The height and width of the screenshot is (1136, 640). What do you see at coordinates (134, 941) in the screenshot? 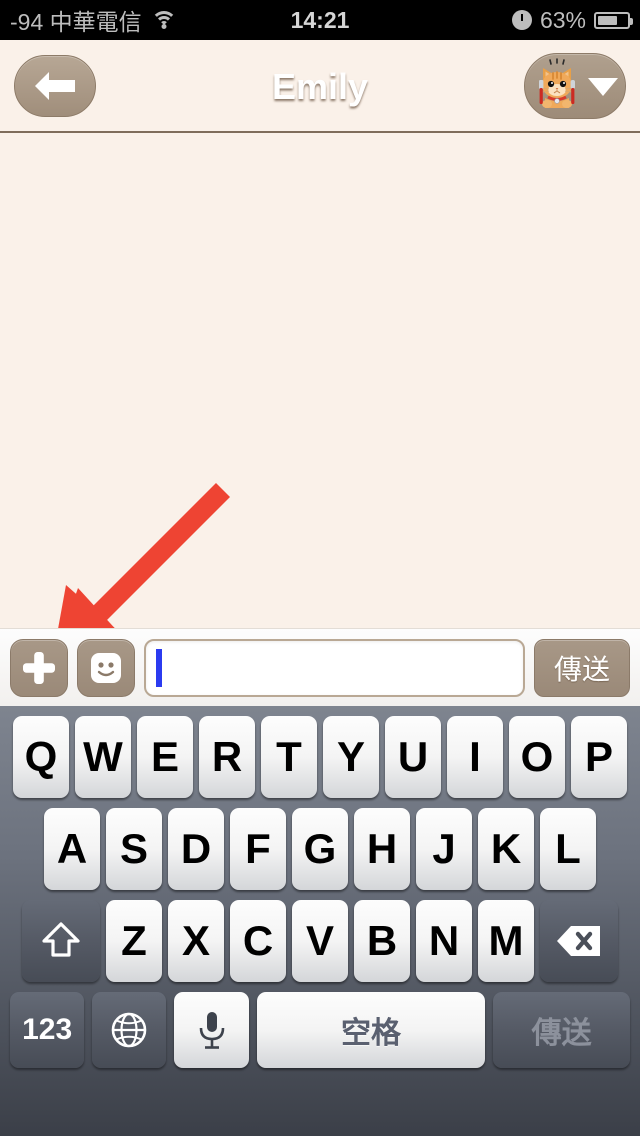
I see `key-z: Z` at bounding box center [134, 941].